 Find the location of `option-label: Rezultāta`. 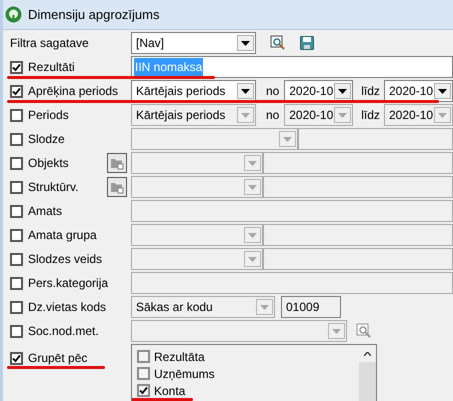

option-label: Rezultāta is located at coordinates (179, 357).